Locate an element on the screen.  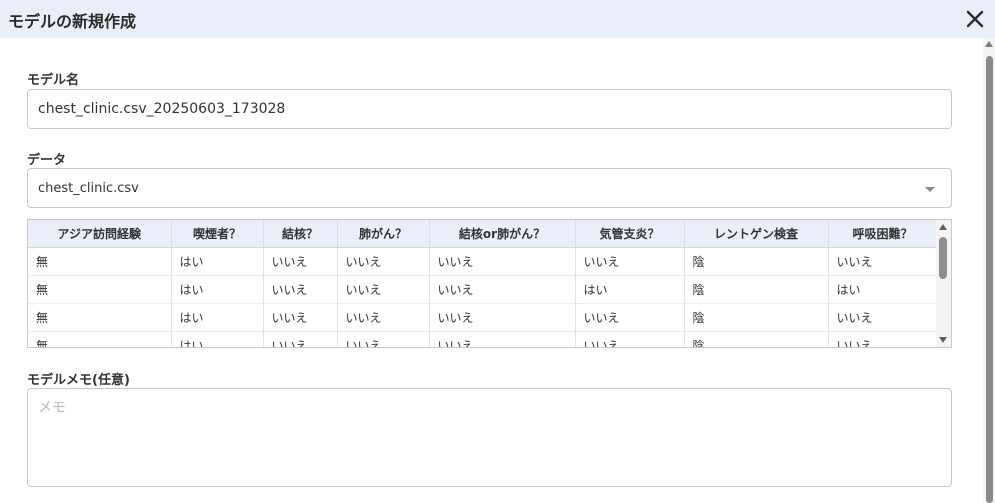
table-row: 無 はい いいえ いいえ いいえ はい 陰 はい is located at coordinates (483, 289).